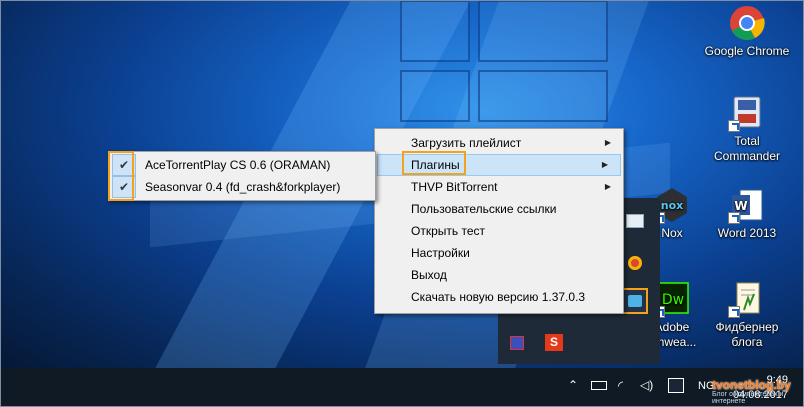 This screenshot has width=804, height=407. I want to click on menu-item-label: Плагины, so click(435, 165).